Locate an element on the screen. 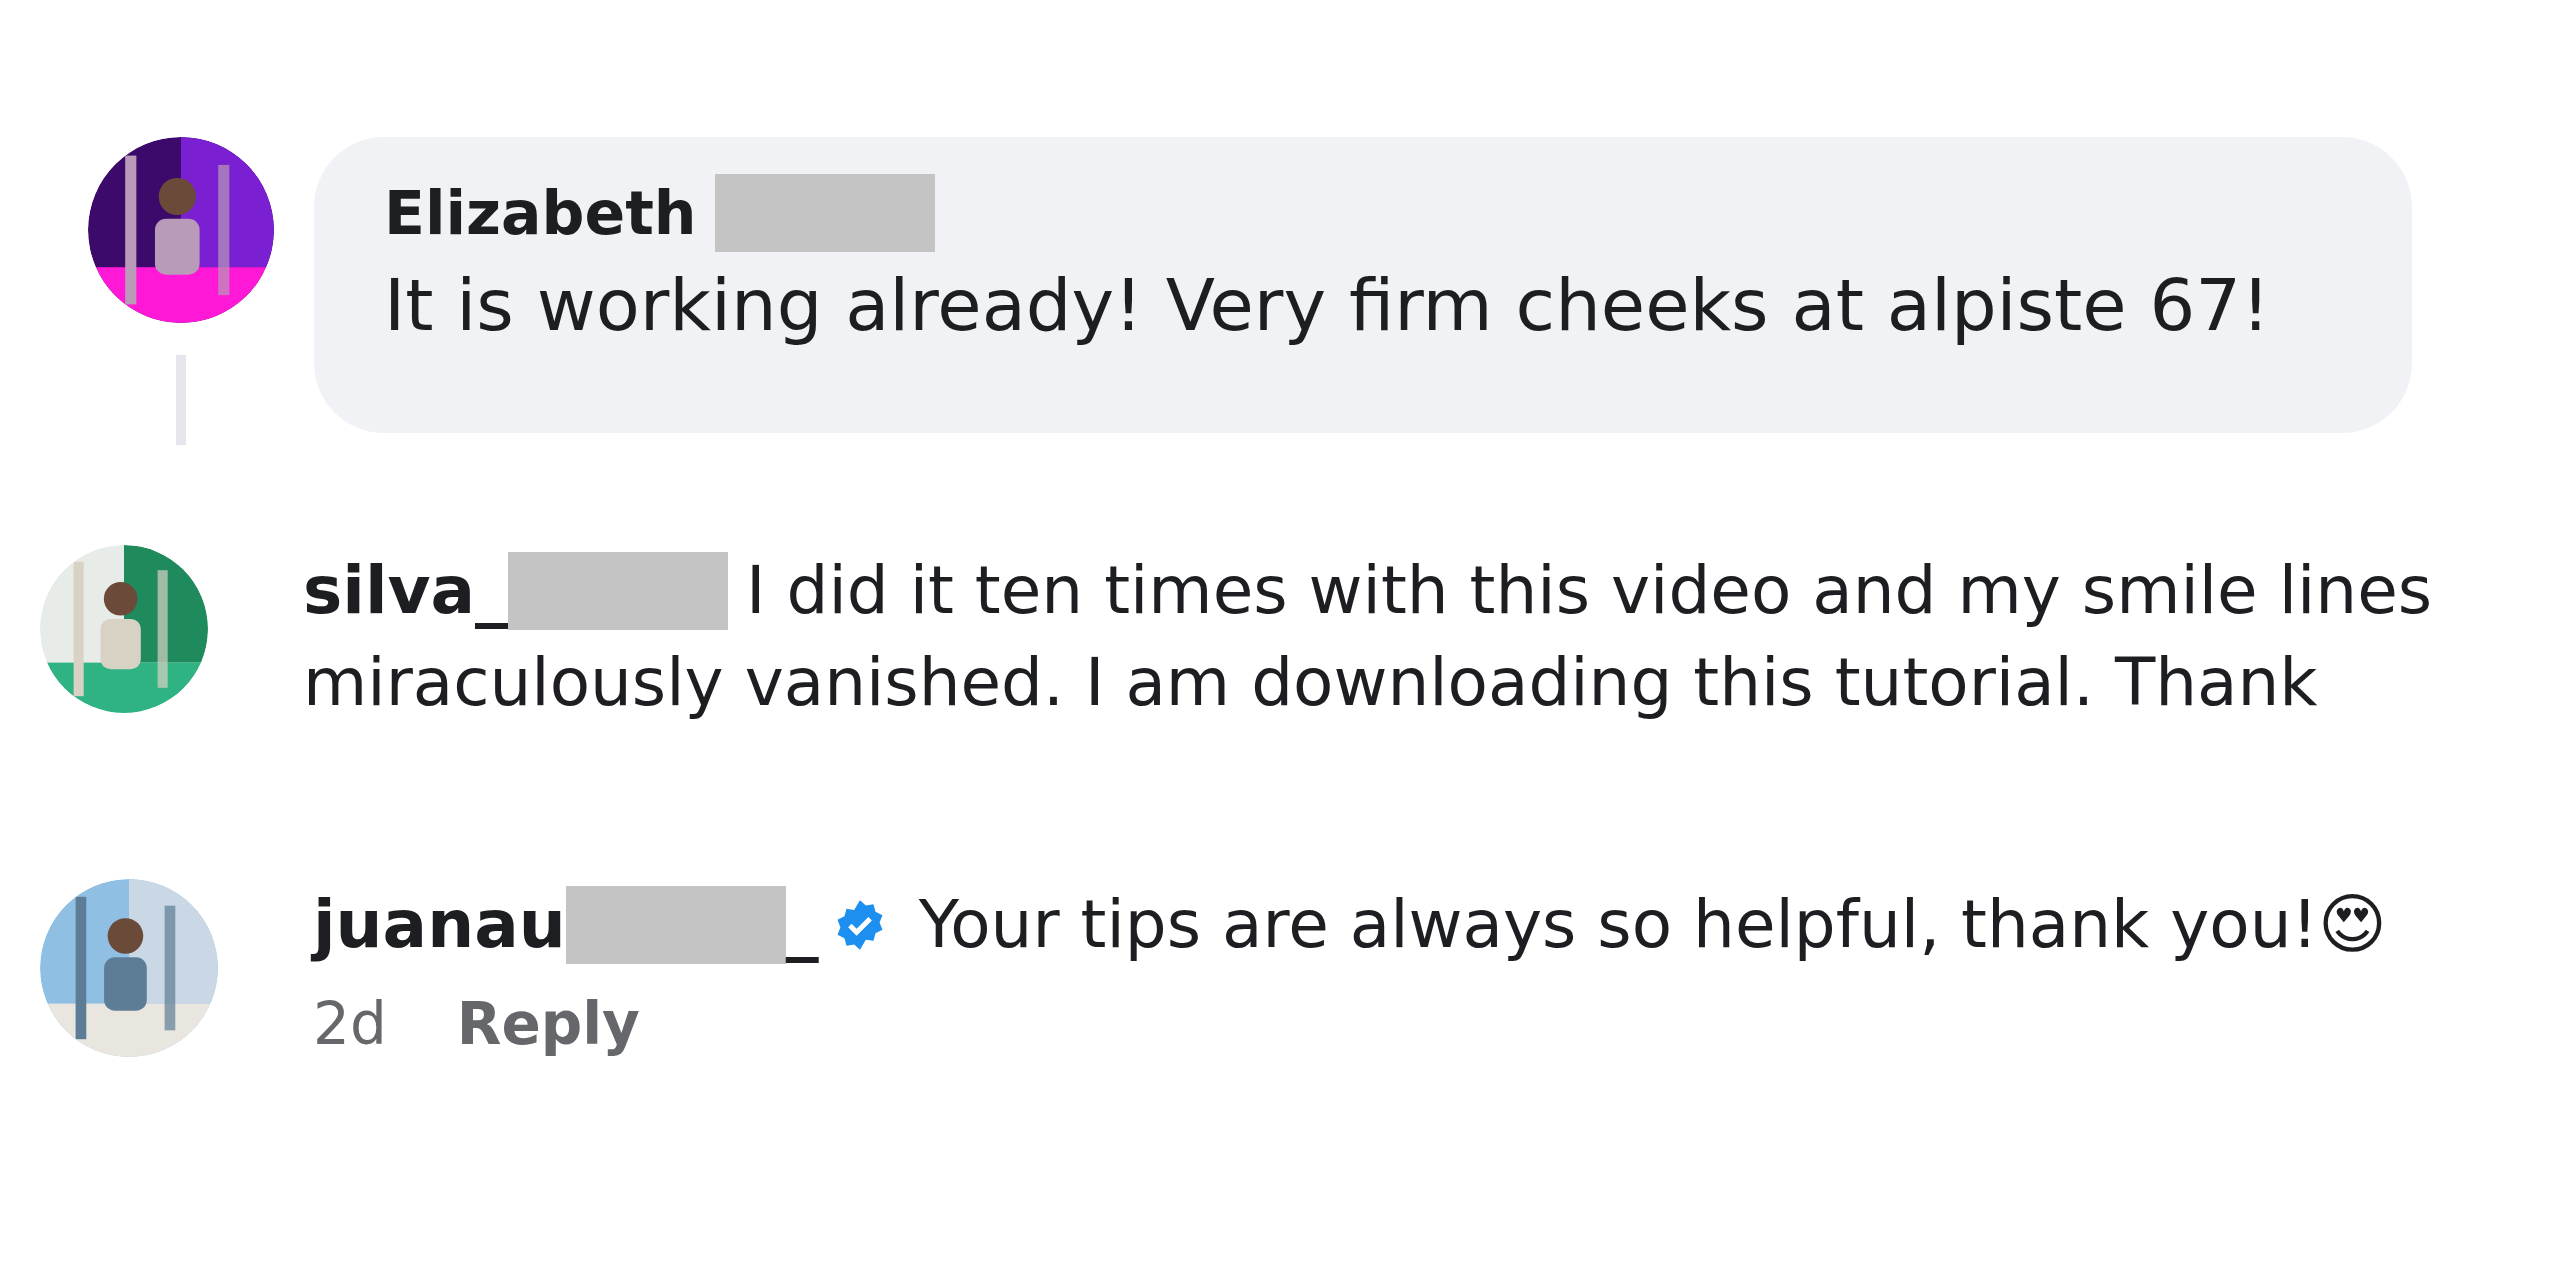 The image size is (2560, 1280). reply-link: Reply is located at coordinates (548, 1024).